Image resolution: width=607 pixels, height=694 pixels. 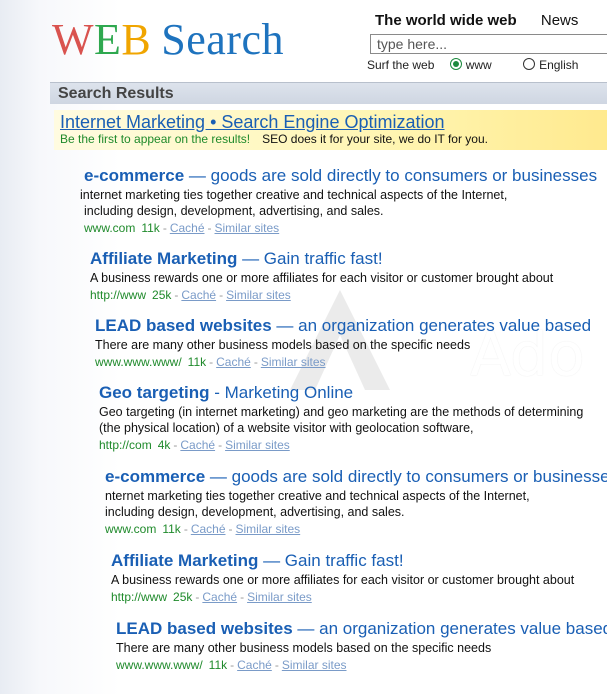 I want to click on result-meta: www.com 11k - Caché - Similar sites, so click(x=182, y=228).